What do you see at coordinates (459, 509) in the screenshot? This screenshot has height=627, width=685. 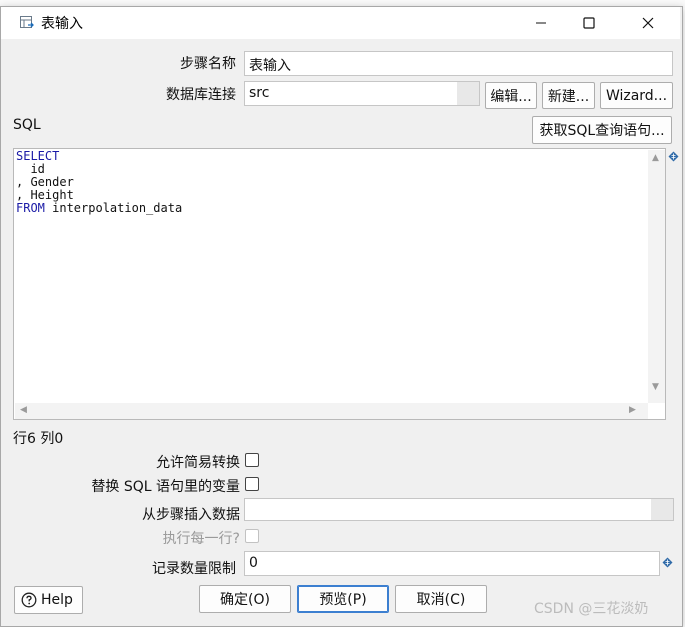 I see `insert-from-step-select` at bounding box center [459, 509].